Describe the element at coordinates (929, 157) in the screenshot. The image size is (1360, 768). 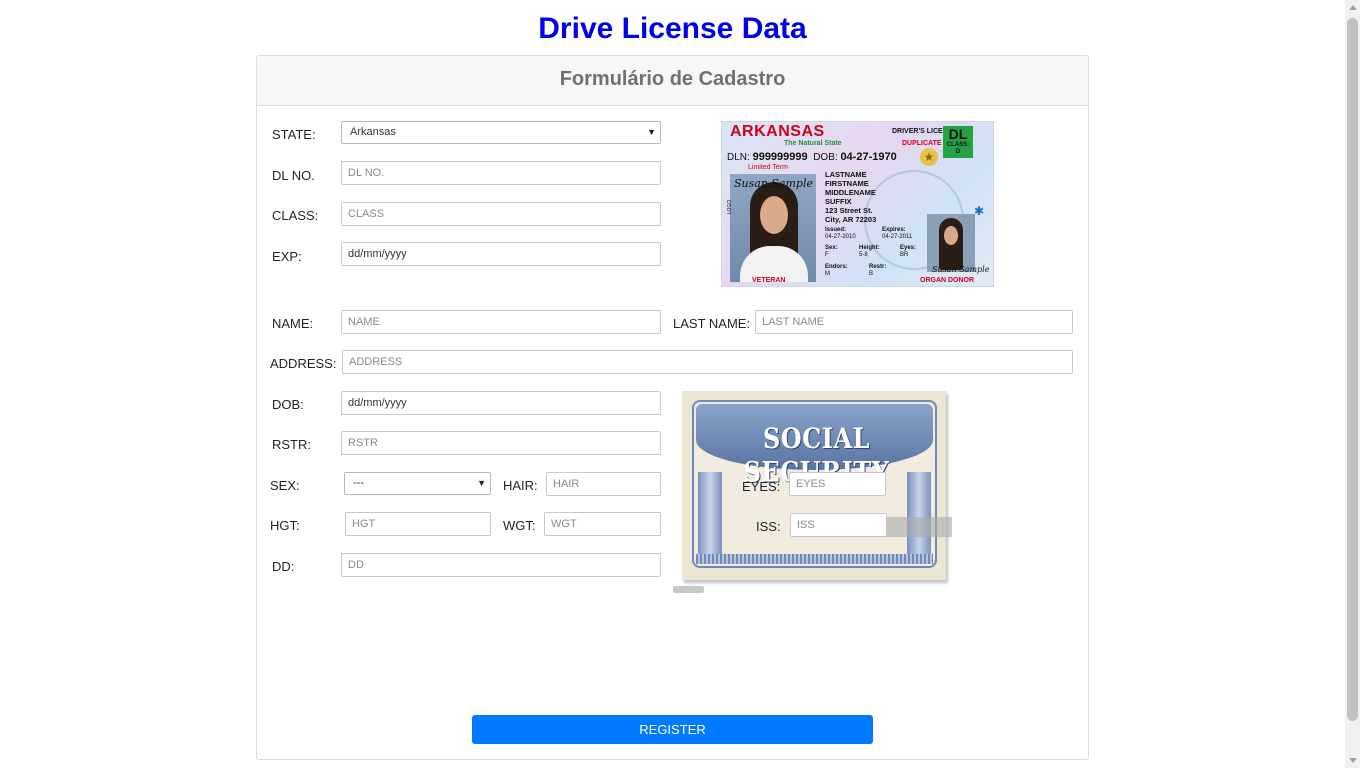
I see `star-icon: ★` at that location.